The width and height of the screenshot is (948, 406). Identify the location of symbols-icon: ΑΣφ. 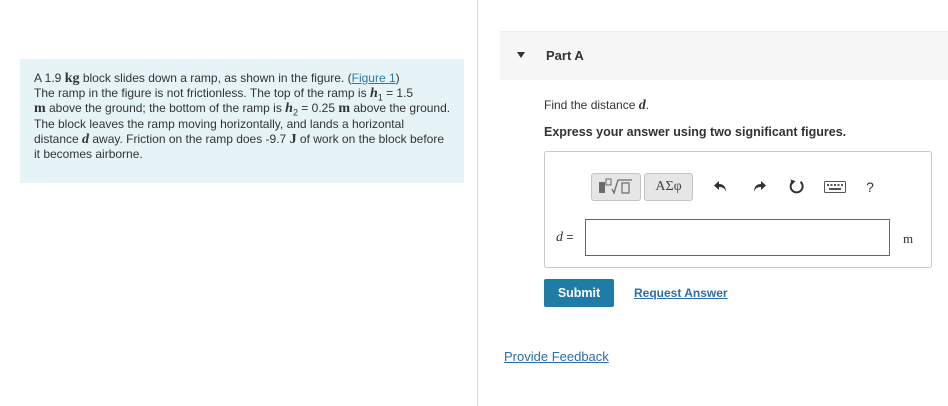
(668, 186).